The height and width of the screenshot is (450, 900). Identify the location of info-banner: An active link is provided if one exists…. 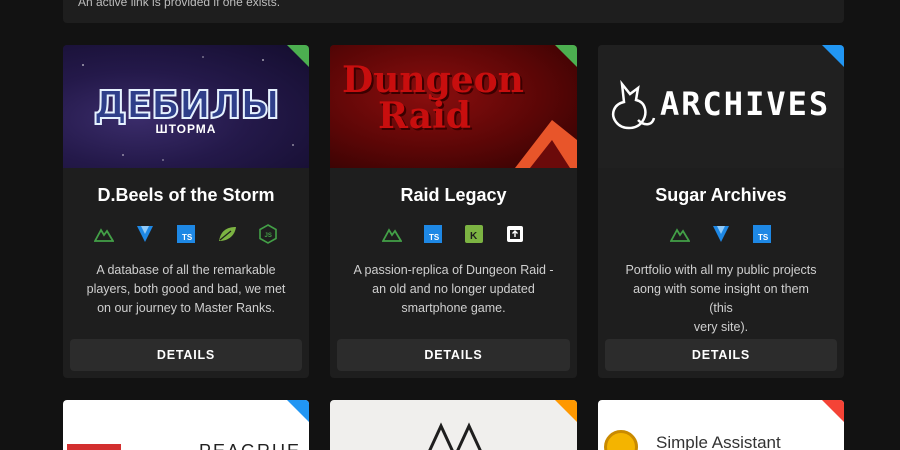
(453, 11).